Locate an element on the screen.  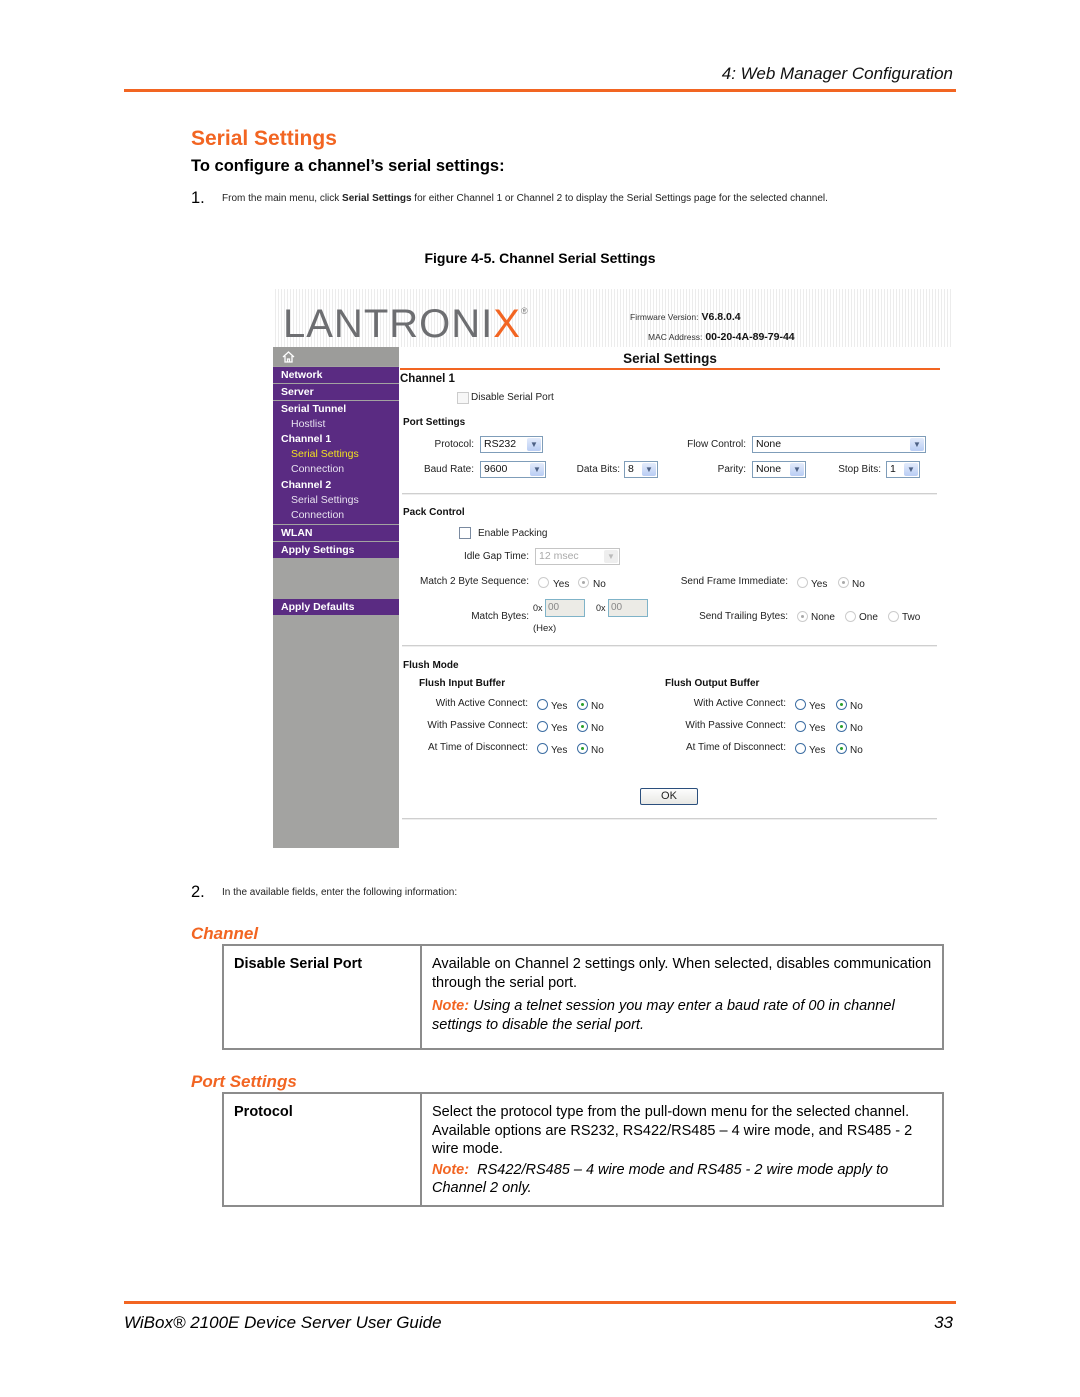
send-frame-yes-label: Yes is located at coordinates (819, 584).